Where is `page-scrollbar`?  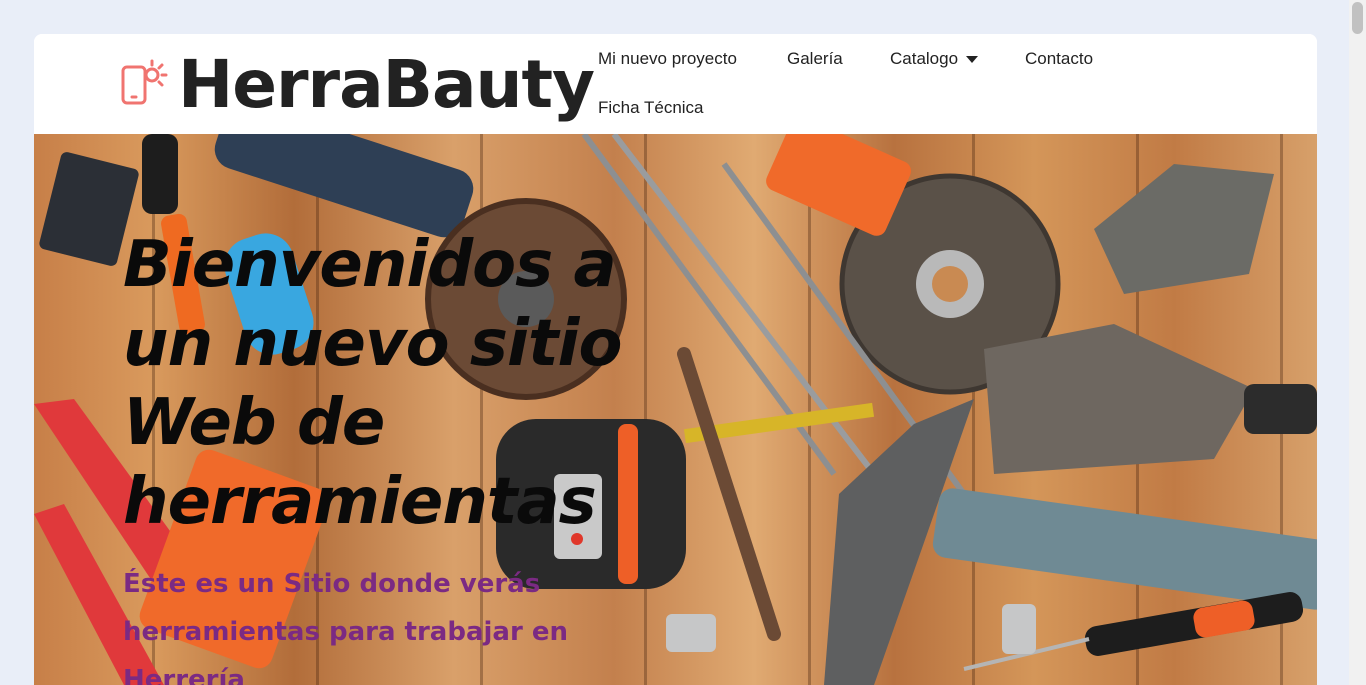
page-scrollbar is located at coordinates (1357, 342).